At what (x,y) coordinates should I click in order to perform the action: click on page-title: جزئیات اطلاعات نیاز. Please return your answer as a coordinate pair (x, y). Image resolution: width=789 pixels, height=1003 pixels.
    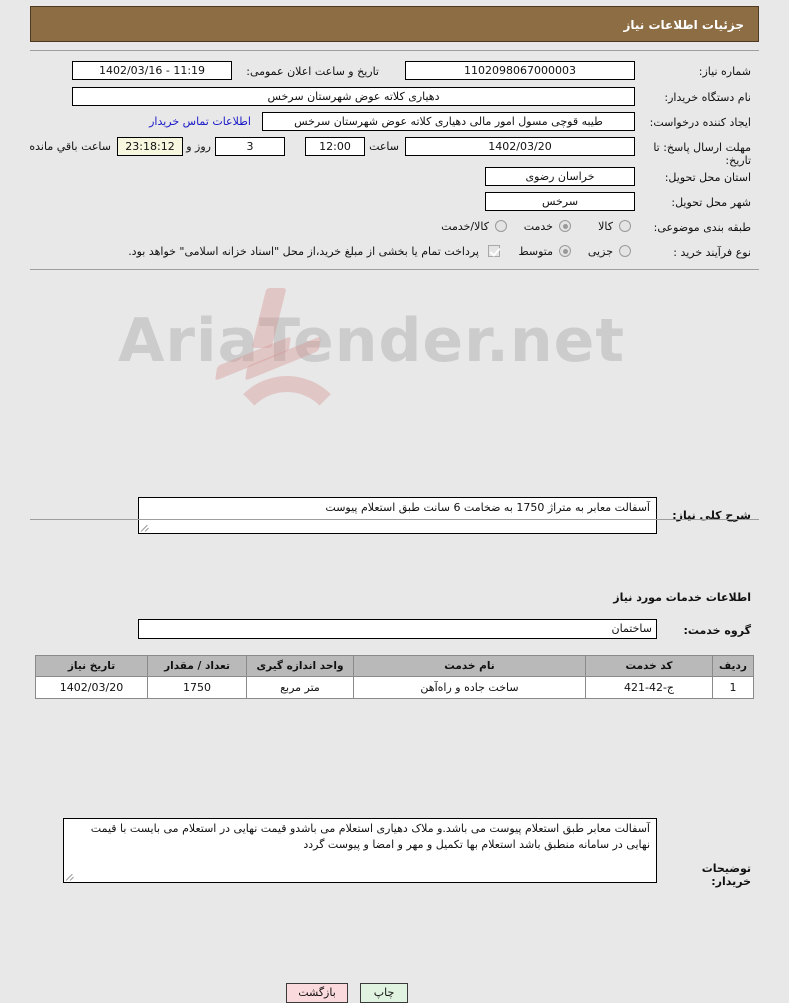
    Looking at the image, I should click on (683, 25).